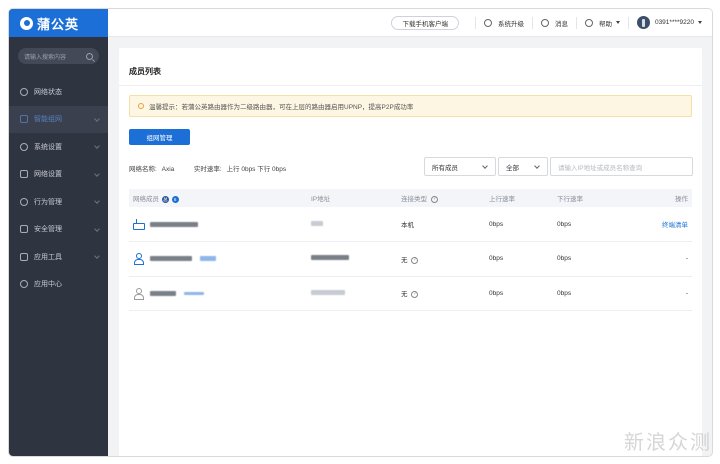 The height and width of the screenshot is (464, 720). Describe the element at coordinates (570, 199) in the screenshot. I see `column-down: 下行速率` at that location.